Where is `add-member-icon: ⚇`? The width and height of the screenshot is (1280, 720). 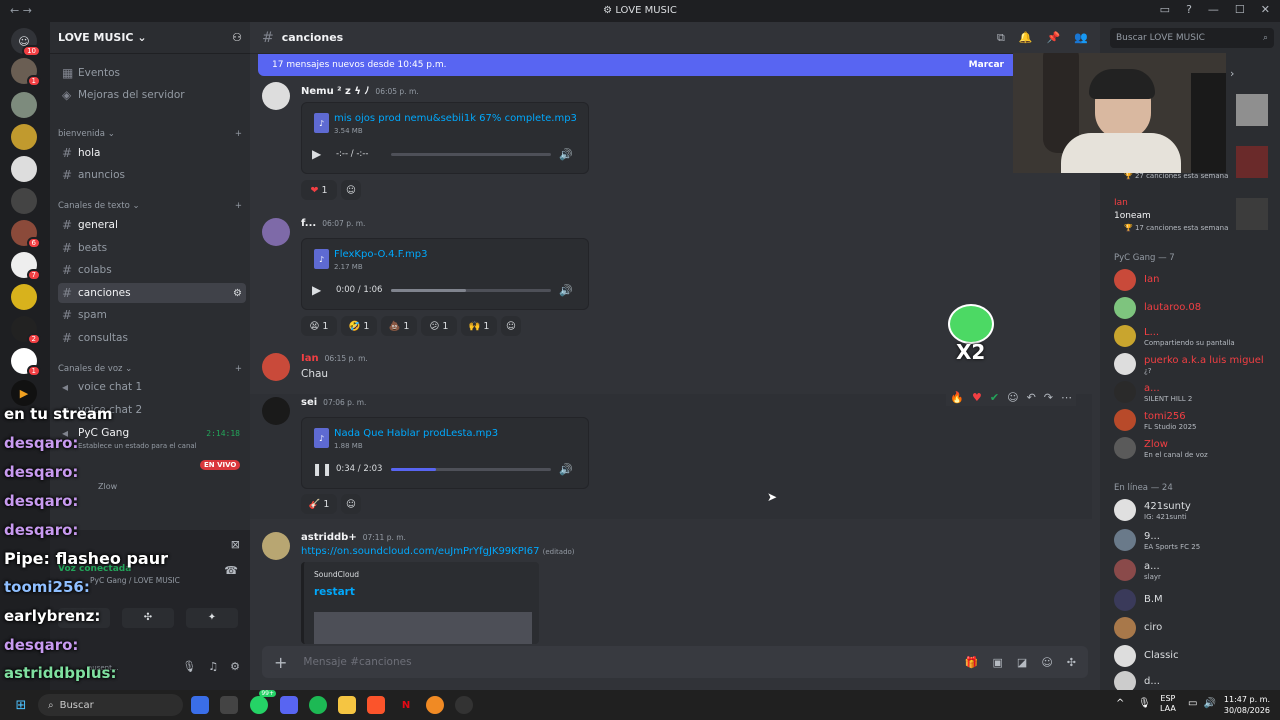 add-member-icon: ⚇ is located at coordinates (237, 37).